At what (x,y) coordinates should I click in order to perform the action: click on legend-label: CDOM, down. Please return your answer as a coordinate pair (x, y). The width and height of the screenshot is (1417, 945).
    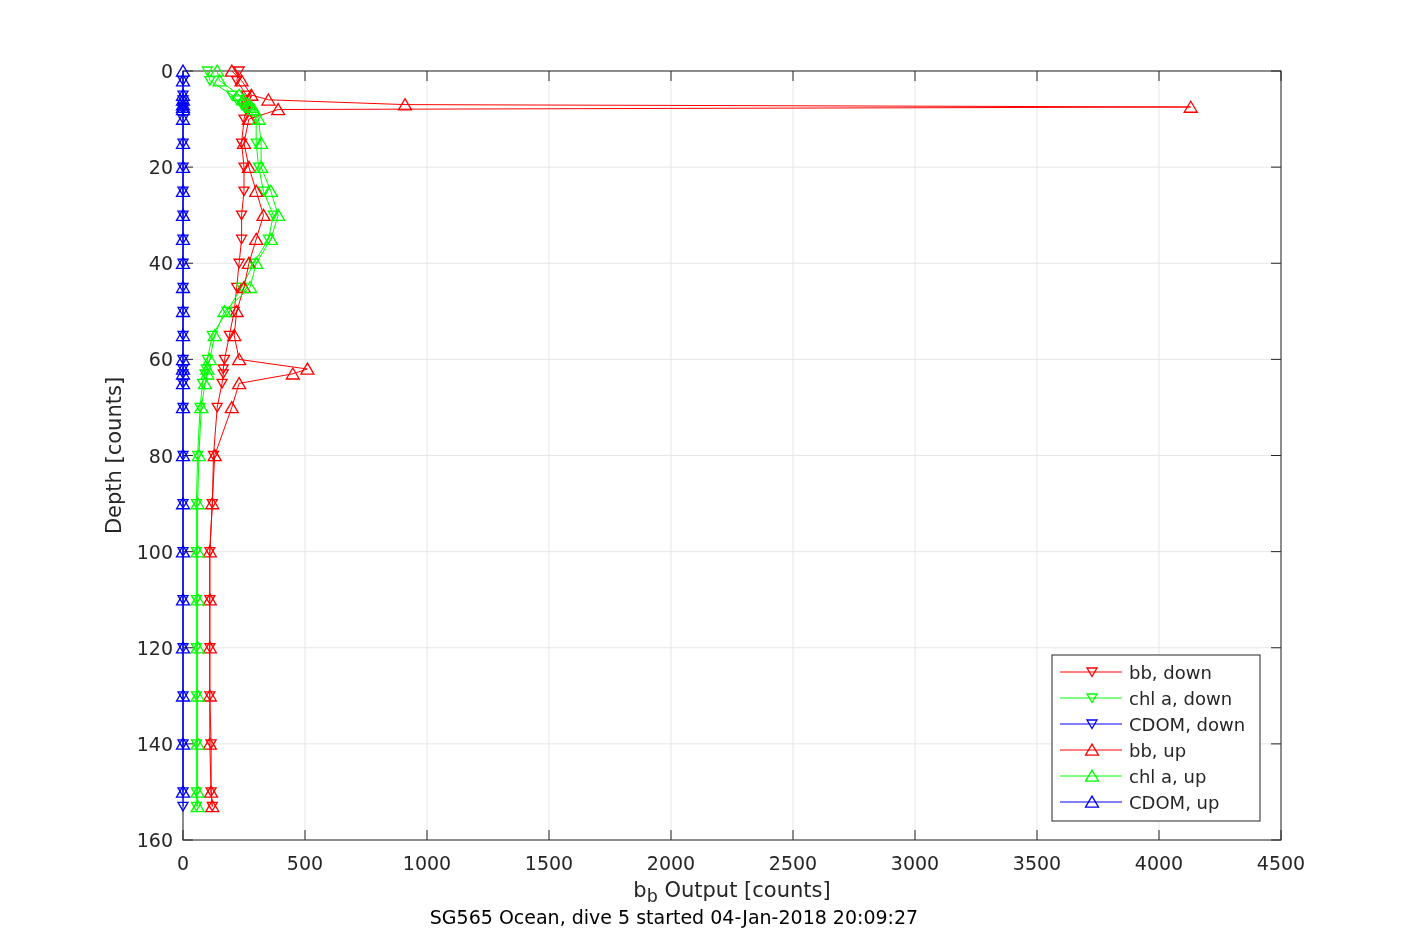
    Looking at the image, I should click on (1187, 724).